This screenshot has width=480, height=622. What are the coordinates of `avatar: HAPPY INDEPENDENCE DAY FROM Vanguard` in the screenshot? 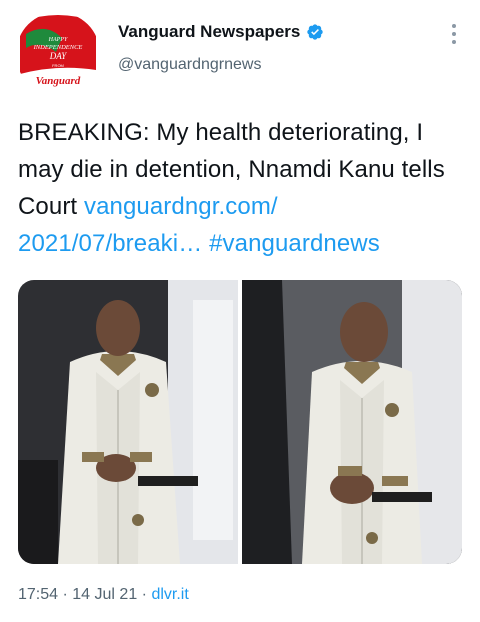 It's located at (58, 54).